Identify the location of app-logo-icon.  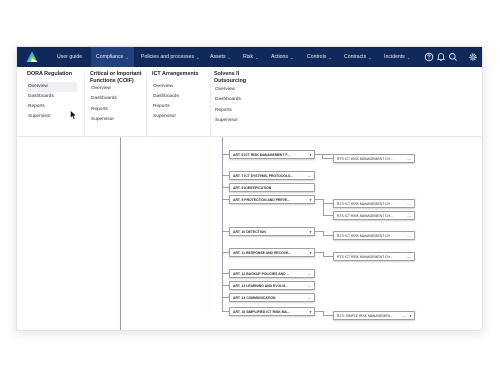
(32, 57).